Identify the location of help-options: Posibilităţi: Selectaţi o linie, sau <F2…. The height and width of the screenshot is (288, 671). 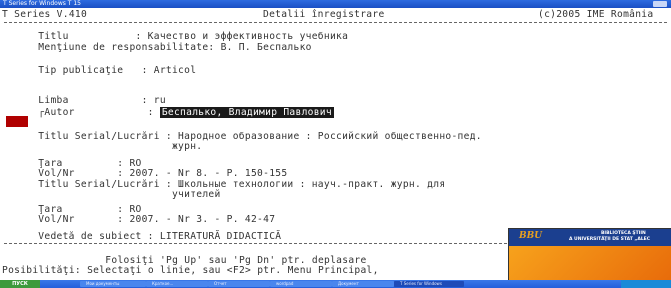
(190, 270).